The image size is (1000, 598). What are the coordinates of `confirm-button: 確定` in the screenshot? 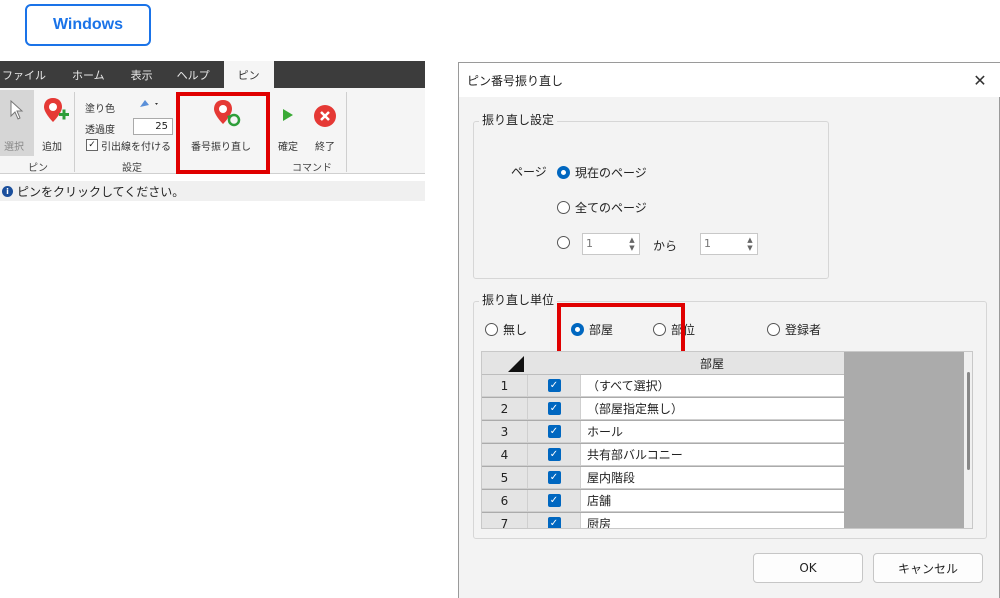 It's located at (290, 123).